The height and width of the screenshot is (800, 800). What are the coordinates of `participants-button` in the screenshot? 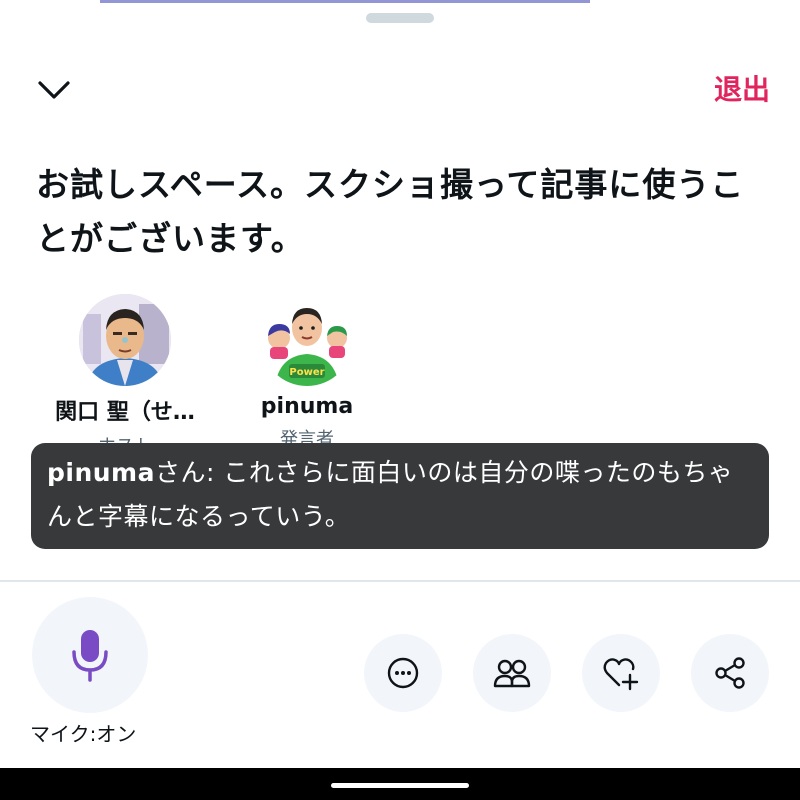 It's located at (512, 673).